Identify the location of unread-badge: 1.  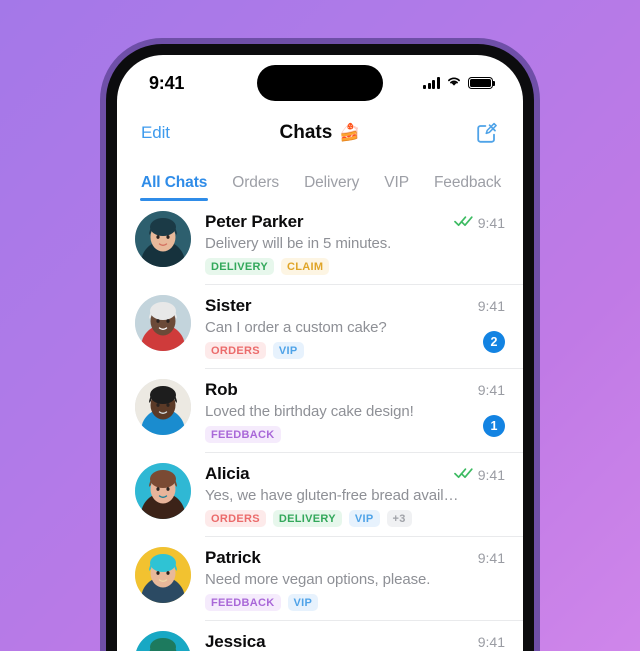
(494, 426).